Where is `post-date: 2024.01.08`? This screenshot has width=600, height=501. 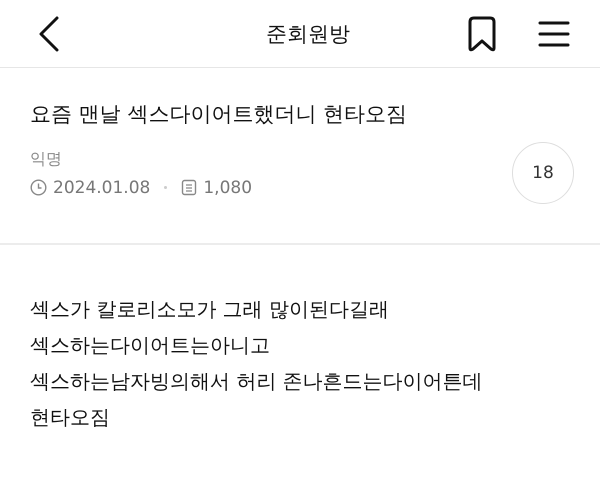
post-date: 2024.01.08 is located at coordinates (101, 188).